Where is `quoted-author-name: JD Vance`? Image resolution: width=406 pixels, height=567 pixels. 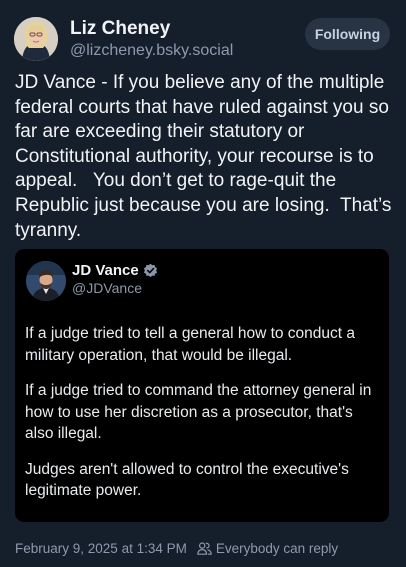
quoted-author-name: JD Vance is located at coordinates (105, 270).